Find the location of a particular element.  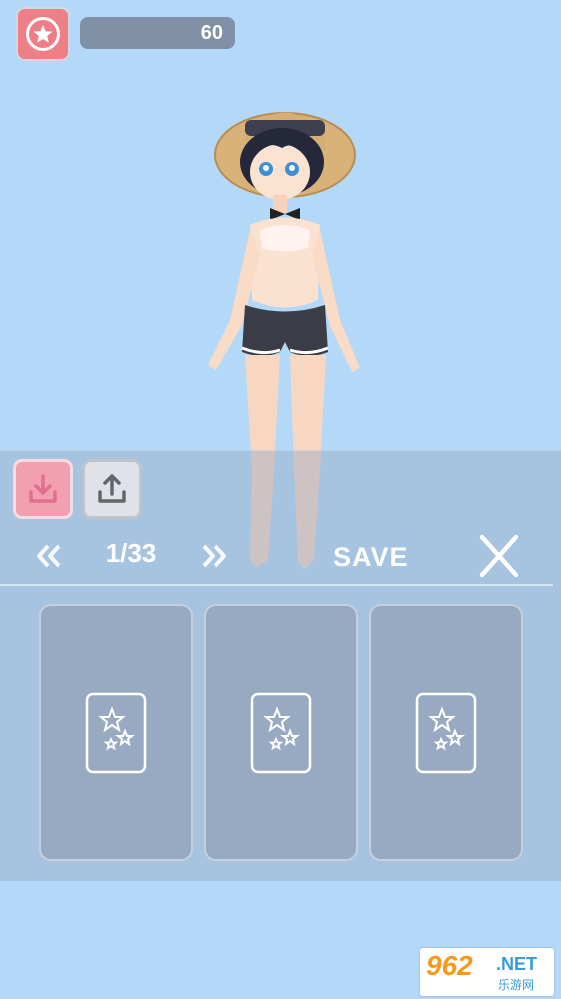

page-indicator: 1/33 is located at coordinates (131, 553).